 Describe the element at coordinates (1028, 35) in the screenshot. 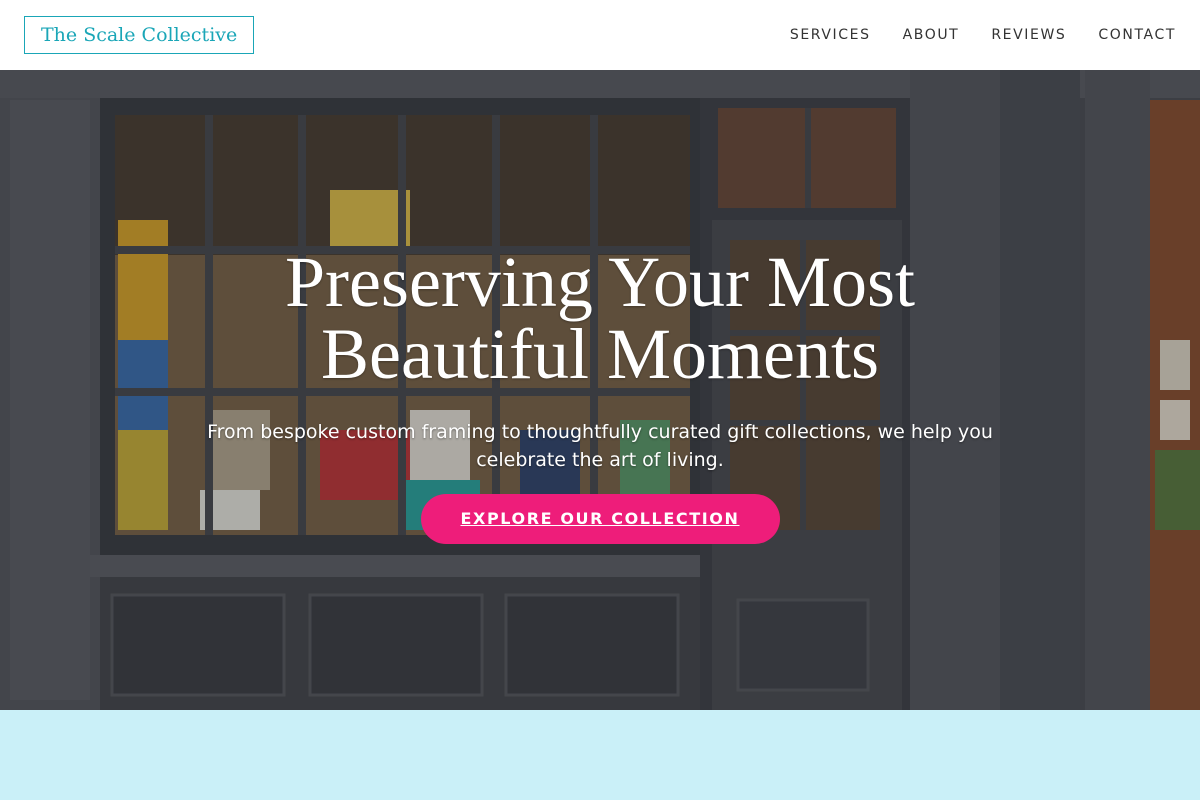

I see `nav-reviews: REVIEWS` at that location.